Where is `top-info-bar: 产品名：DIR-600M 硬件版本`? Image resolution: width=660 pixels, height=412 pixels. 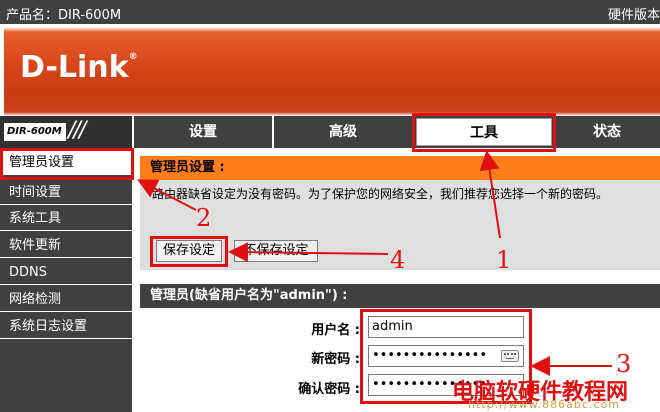 top-info-bar: 产品名：DIR-600M 硬件版本 is located at coordinates (330, 12).